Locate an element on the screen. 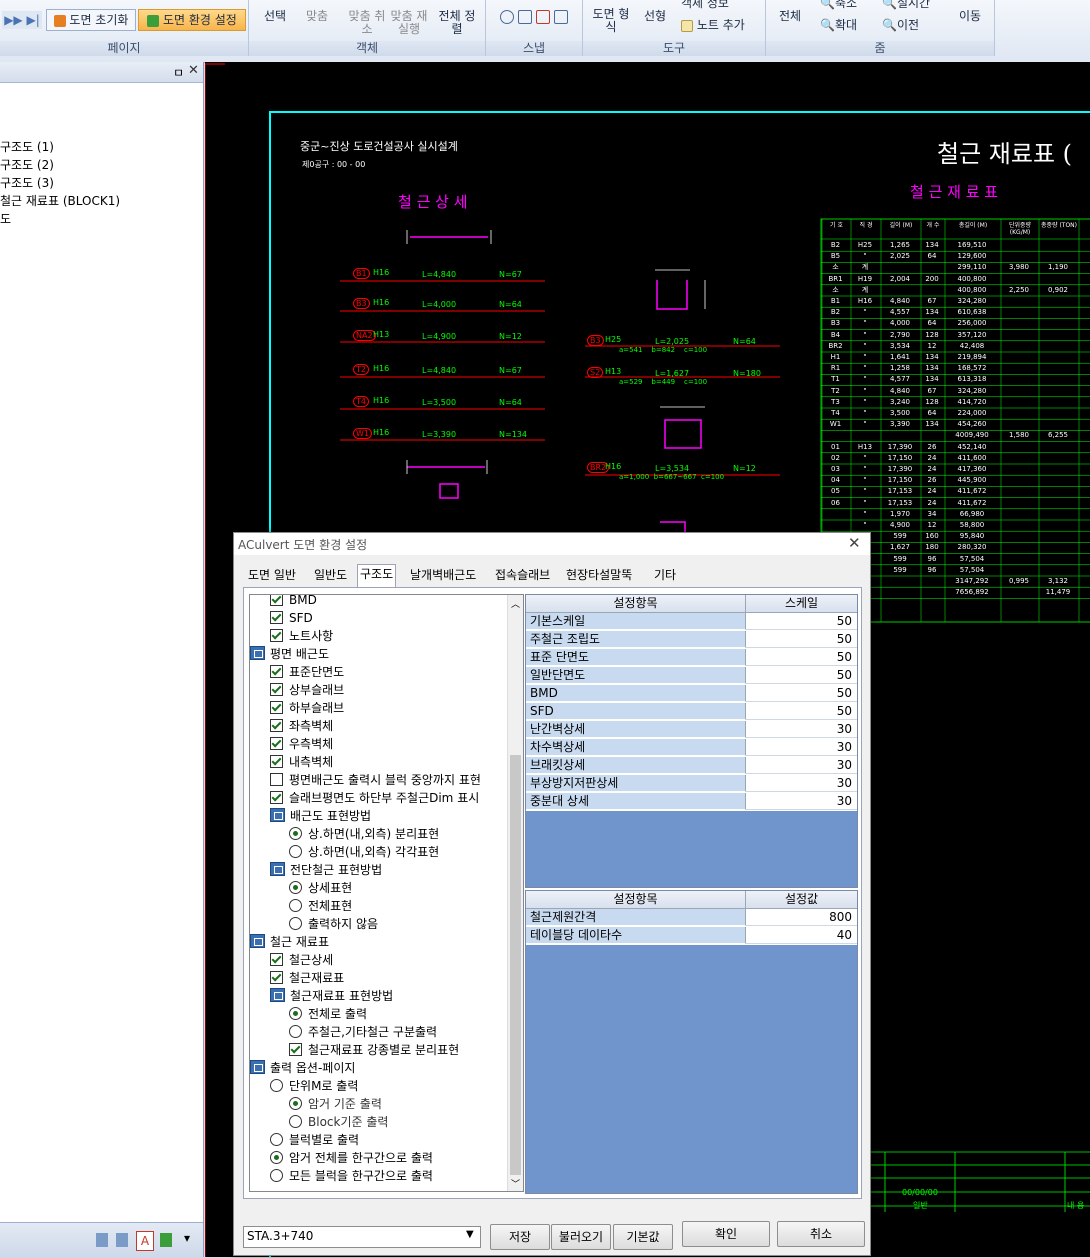  tab-2: 구조도 is located at coordinates (377, 575).